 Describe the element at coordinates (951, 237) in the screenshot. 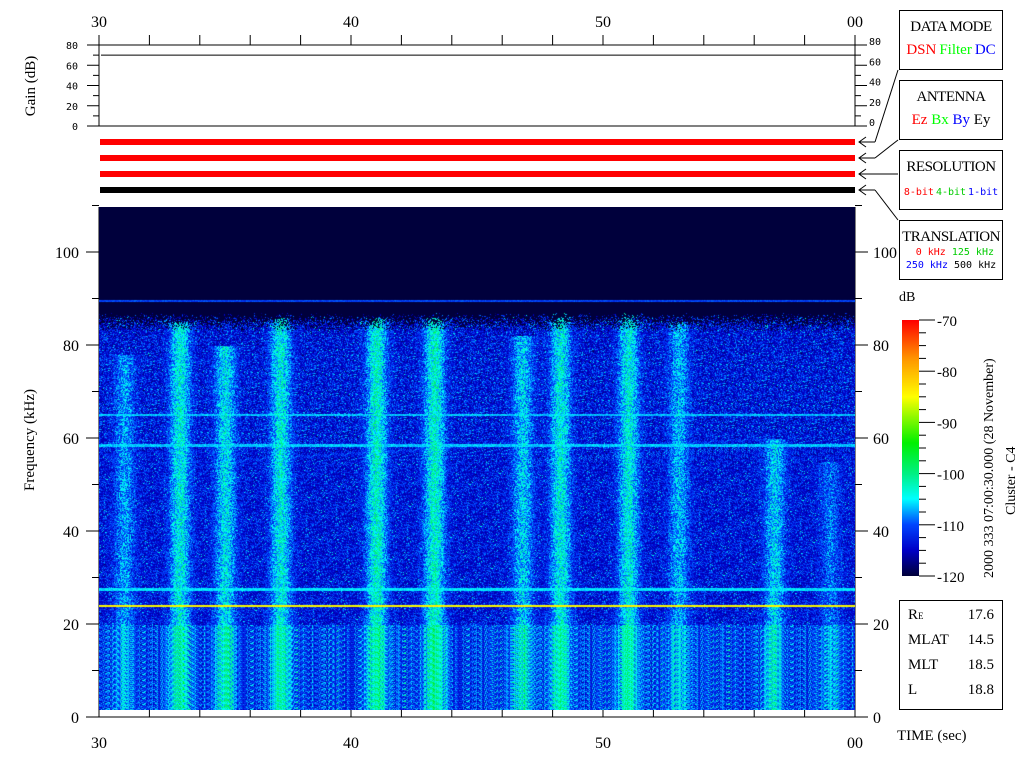

I see `translation-title: TRANSLATION` at that location.